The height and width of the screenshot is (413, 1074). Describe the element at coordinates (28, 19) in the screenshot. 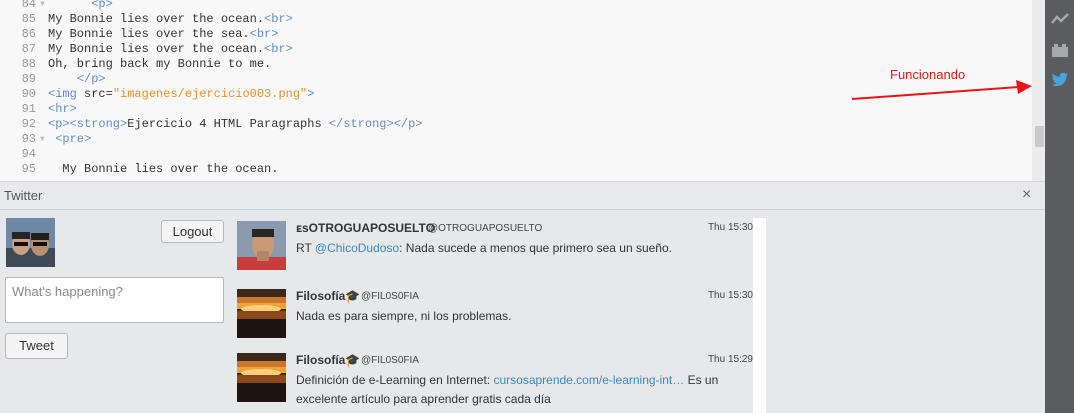

I see `line-number: 85` at that location.